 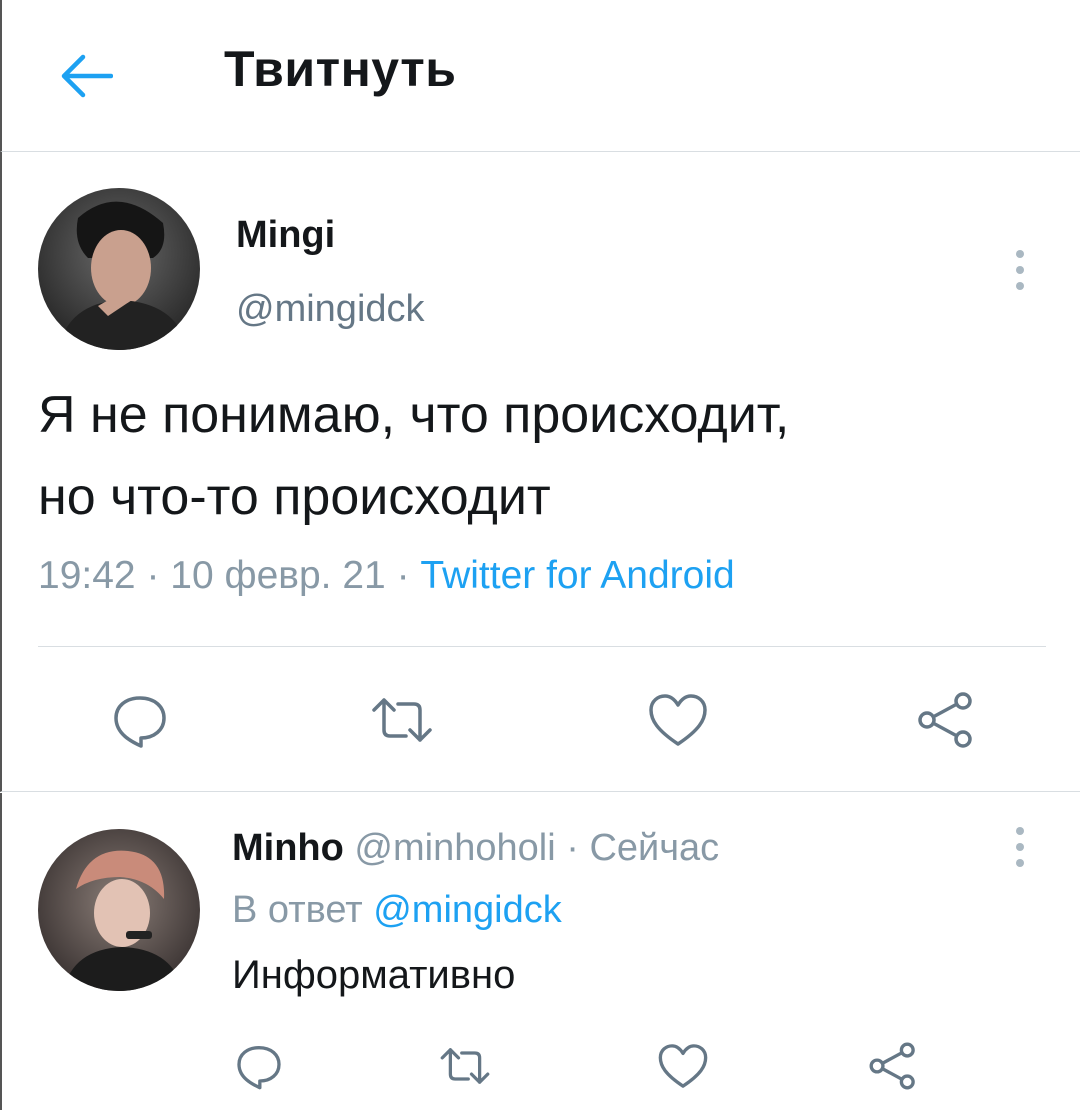 What do you see at coordinates (577, 575) in the screenshot?
I see `tweet-source-link: Twitter for Android` at bounding box center [577, 575].